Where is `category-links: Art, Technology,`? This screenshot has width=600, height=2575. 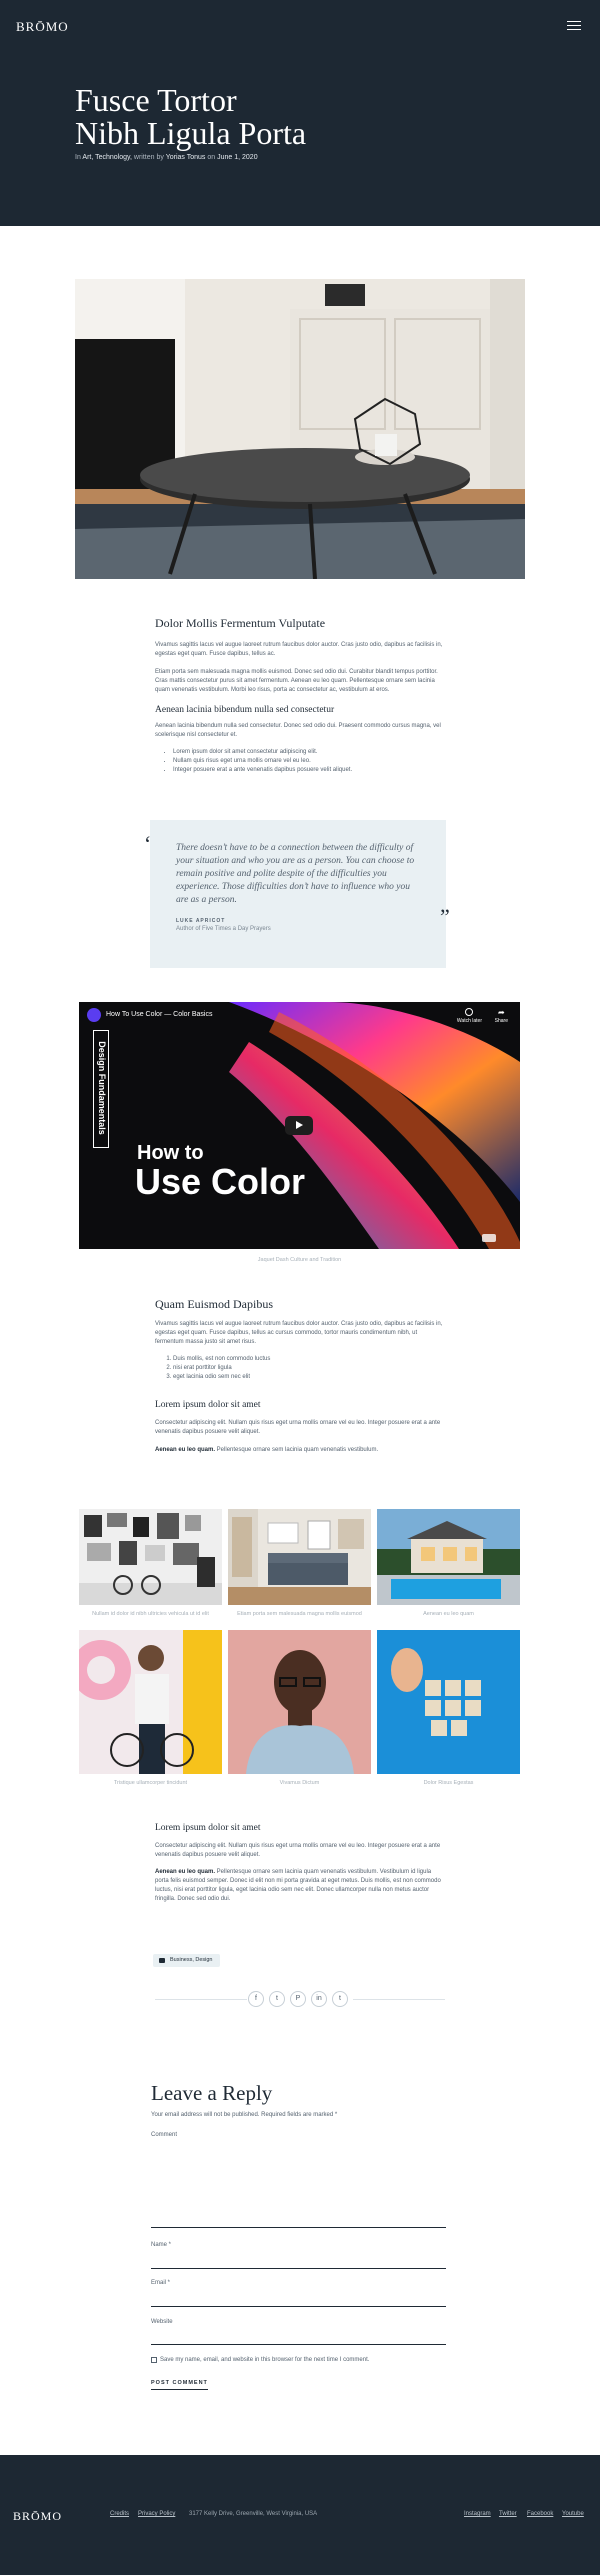
category-links: Art, Technology, is located at coordinates (107, 157).